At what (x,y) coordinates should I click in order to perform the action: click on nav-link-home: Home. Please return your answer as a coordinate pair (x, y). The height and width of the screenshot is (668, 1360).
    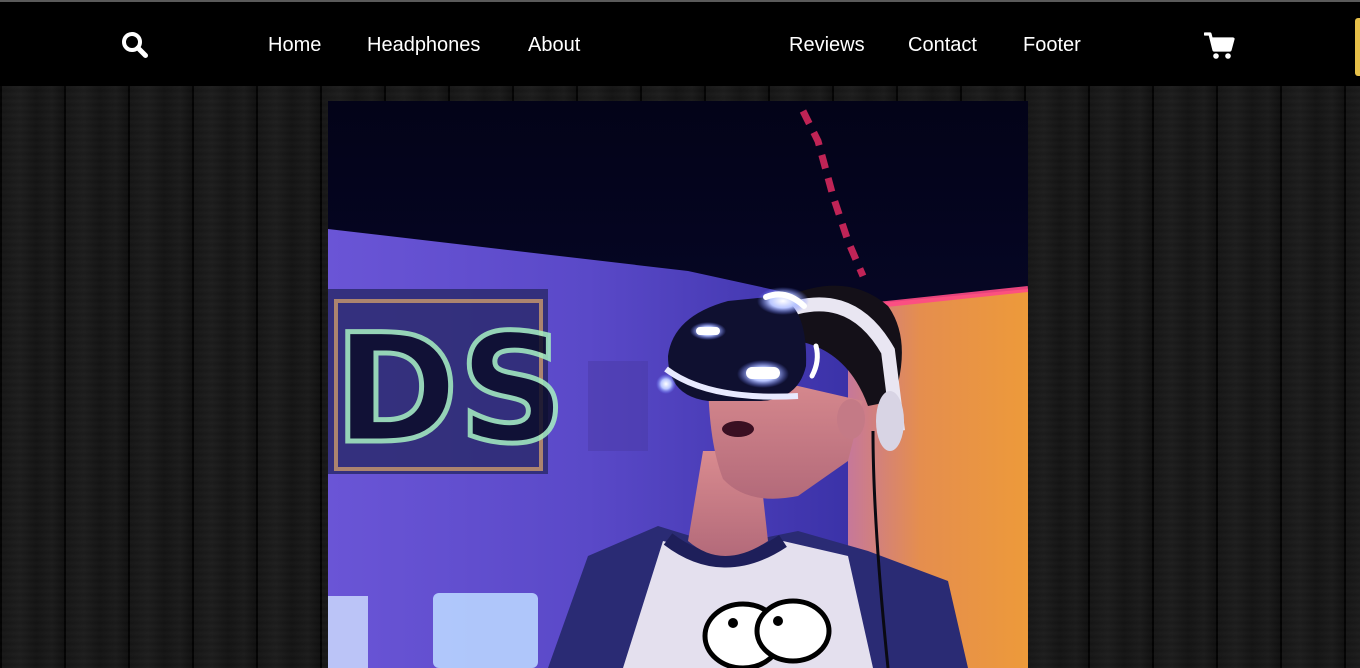
    Looking at the image, I should click on (294, 45).